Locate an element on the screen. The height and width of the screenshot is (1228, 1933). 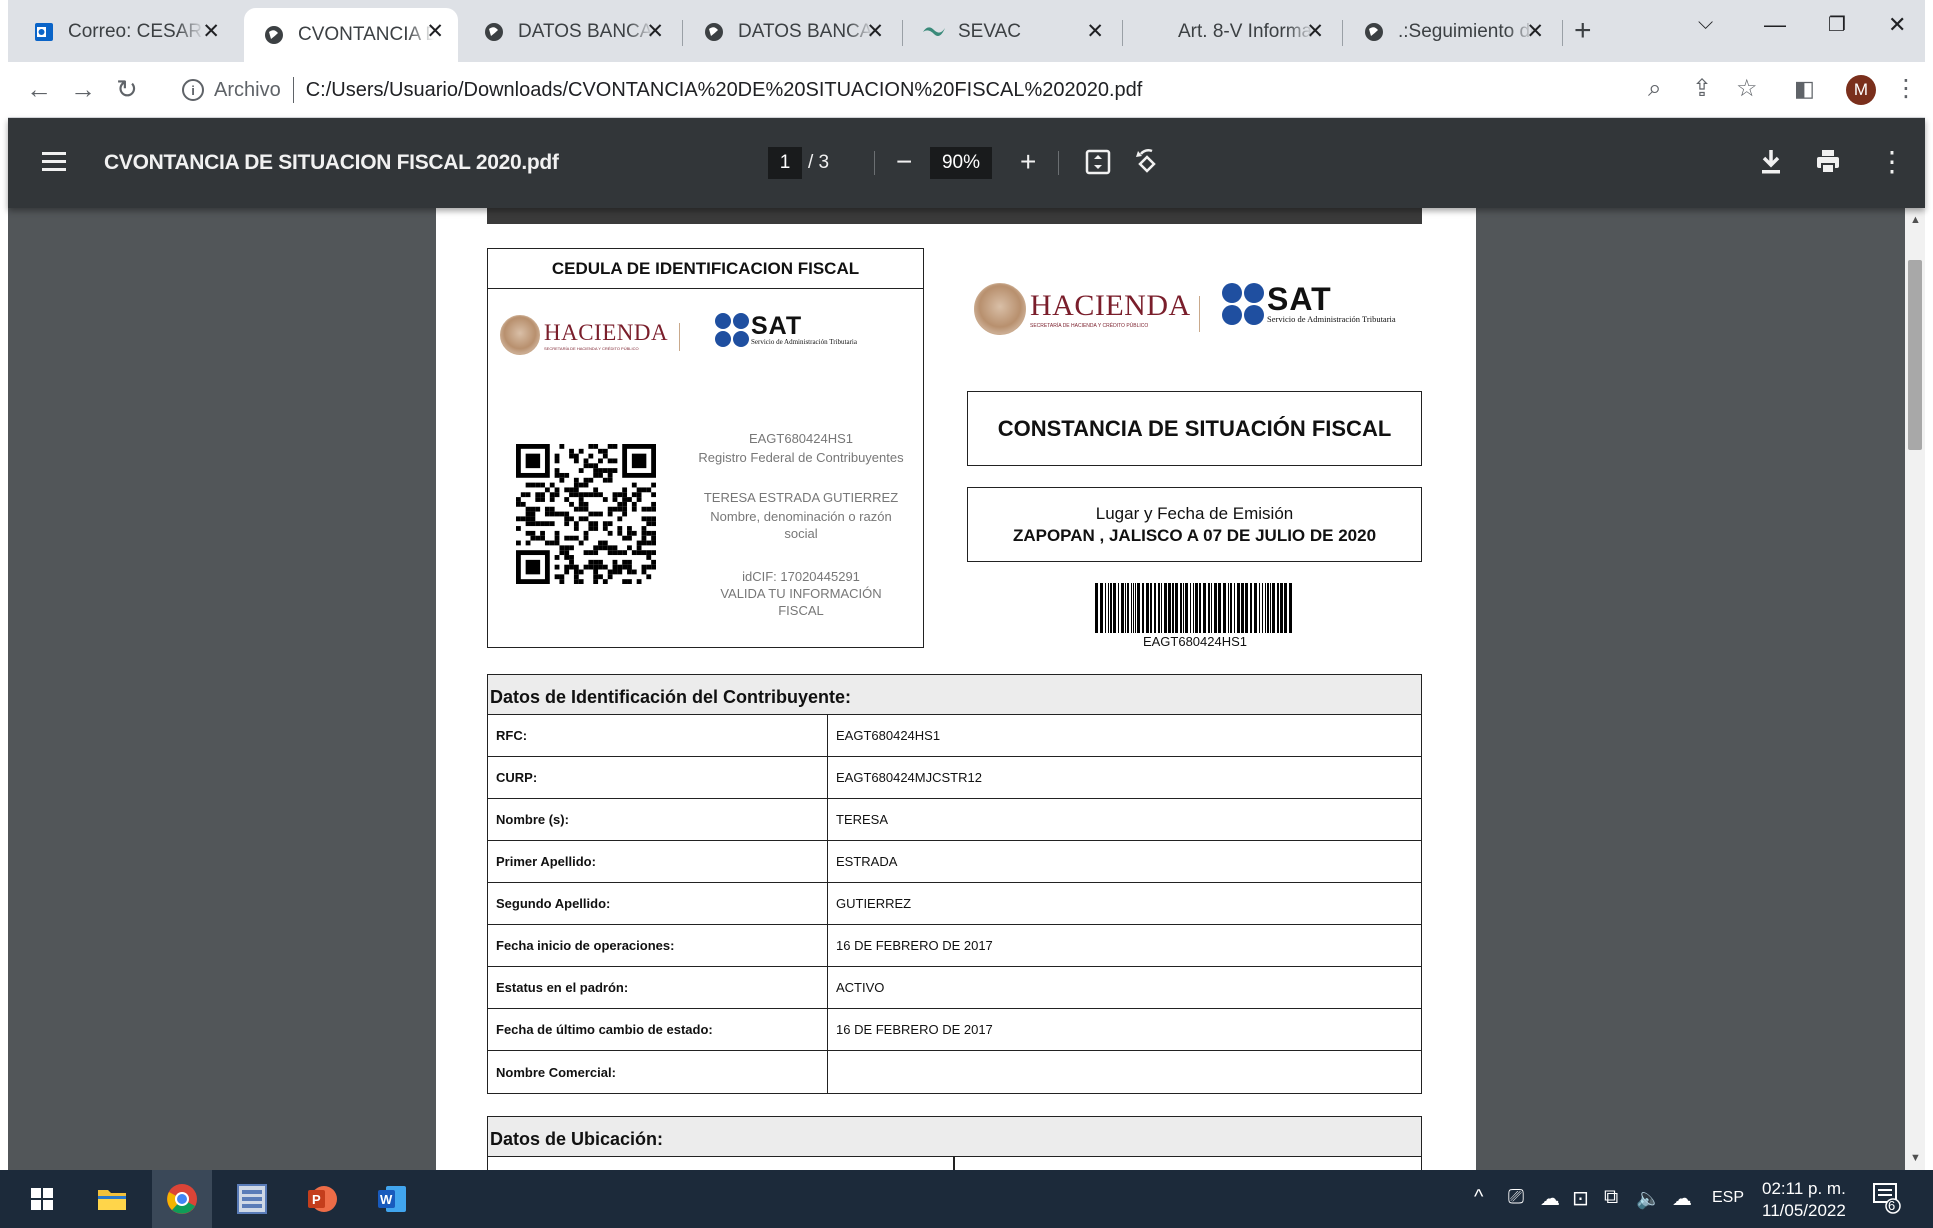
tab-seguimiento: .:Seguimiento de ✕ is located at coordinates (1451, 32).